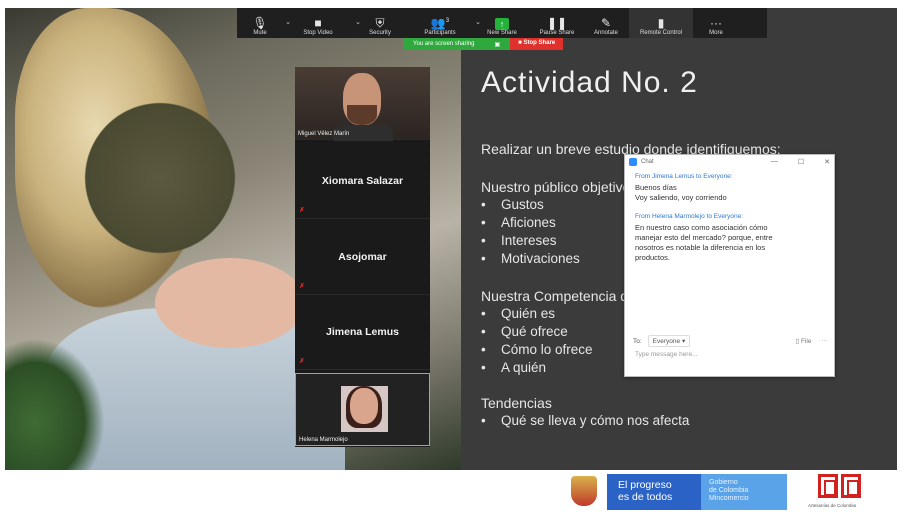 The width and height of the screenshot is (904, 512). What do you see at coordinates (537, 44) in the screenshot?
I see `stop-share-button: ■ Stop Share` at bounding box center [537, 44].